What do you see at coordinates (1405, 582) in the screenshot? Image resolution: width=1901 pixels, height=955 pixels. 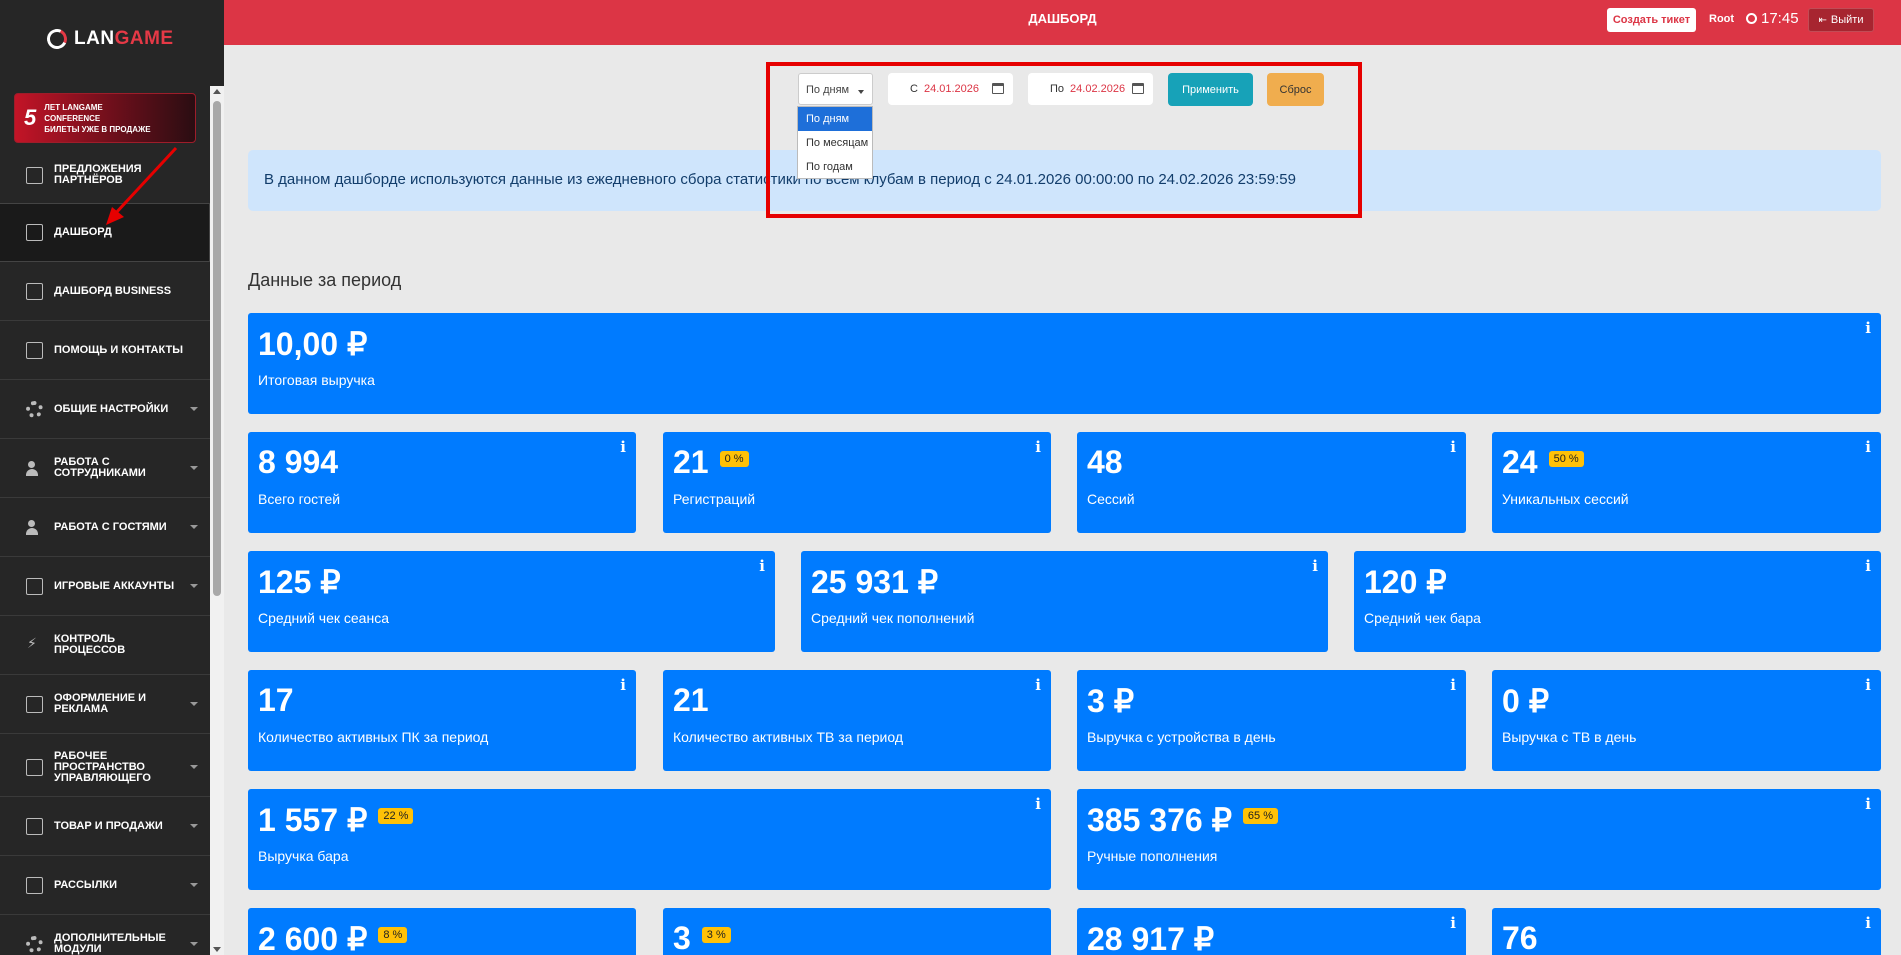 I see `card-value: 120 ₽` at bounding box center [1405, 582].